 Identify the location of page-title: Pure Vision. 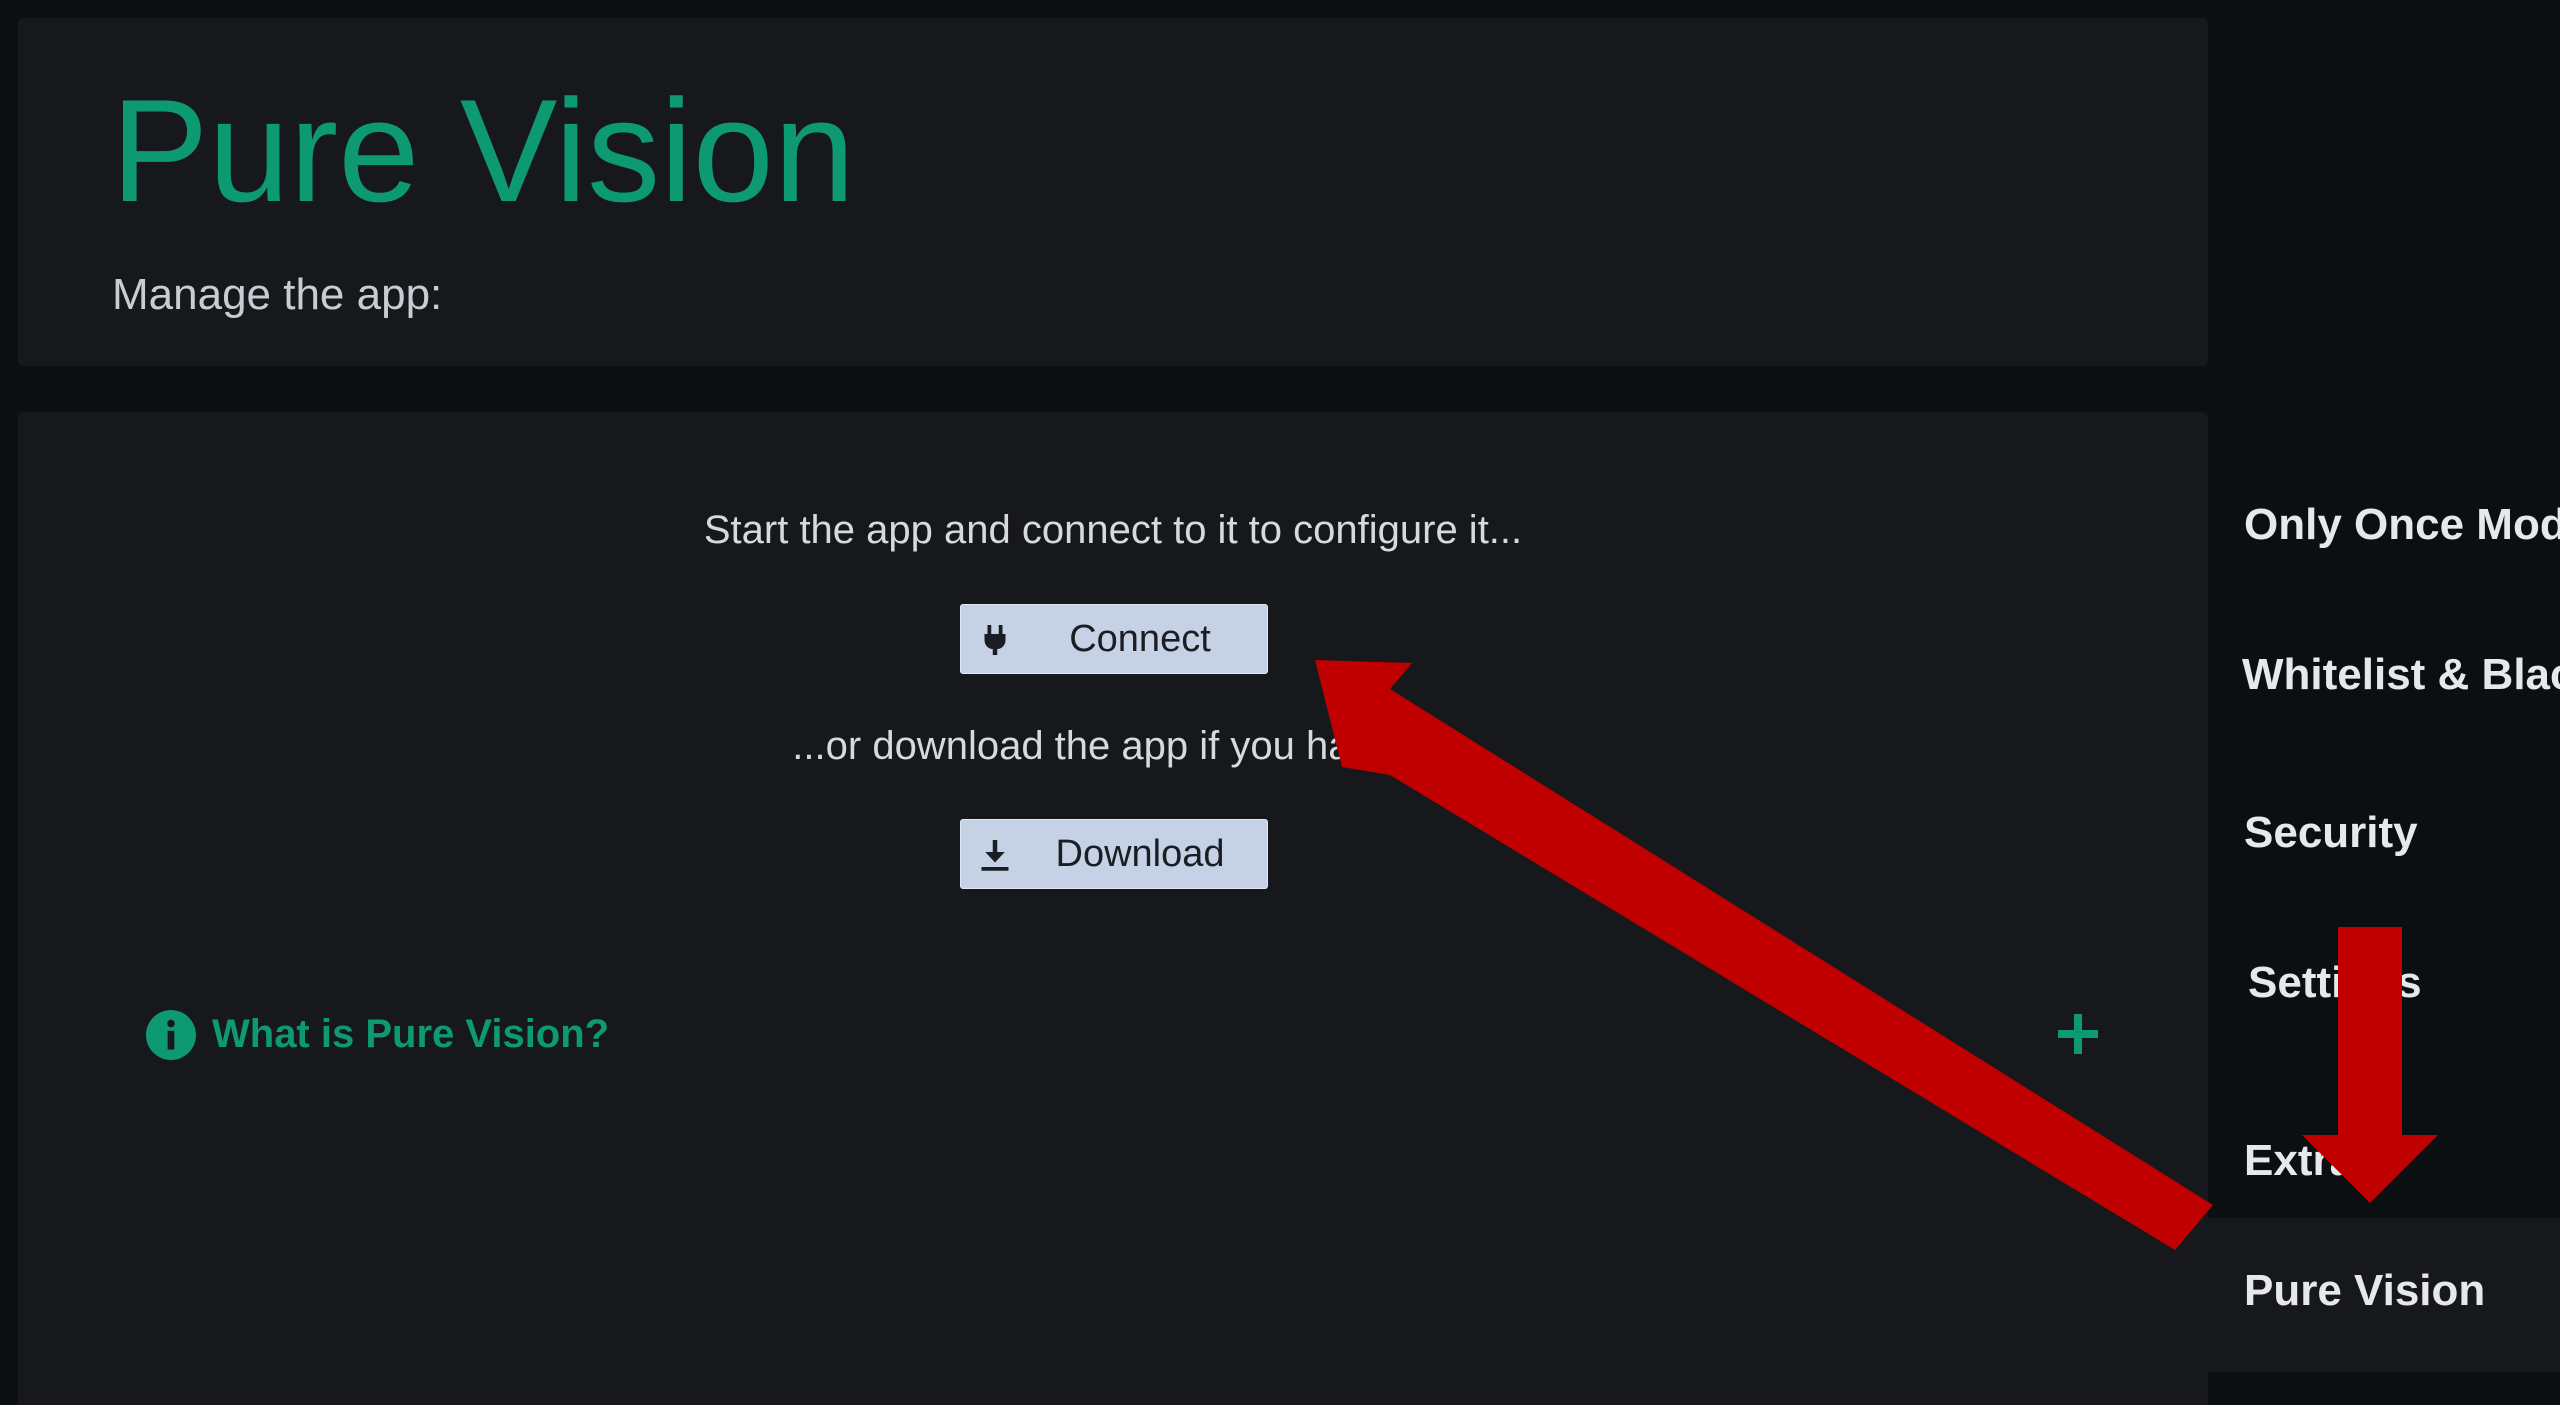
(483, 150).